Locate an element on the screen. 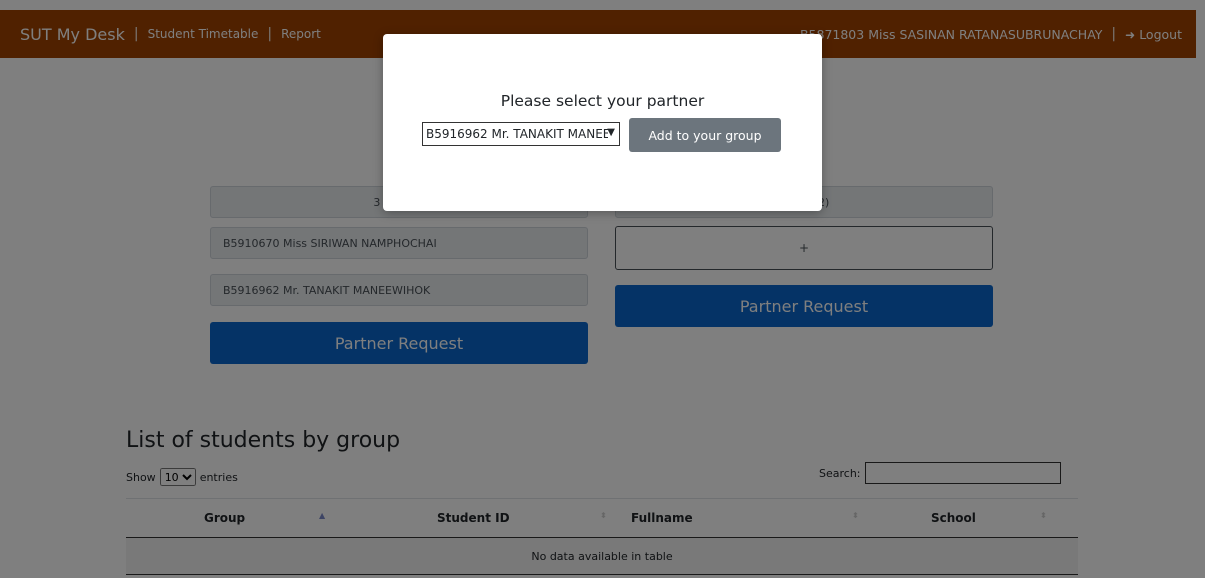 This screenshot has height=578, width=1205. partner-select-value: B5916962 Mr. TANAKIT MANEEWIHOK is located at coordinates (517, 134).